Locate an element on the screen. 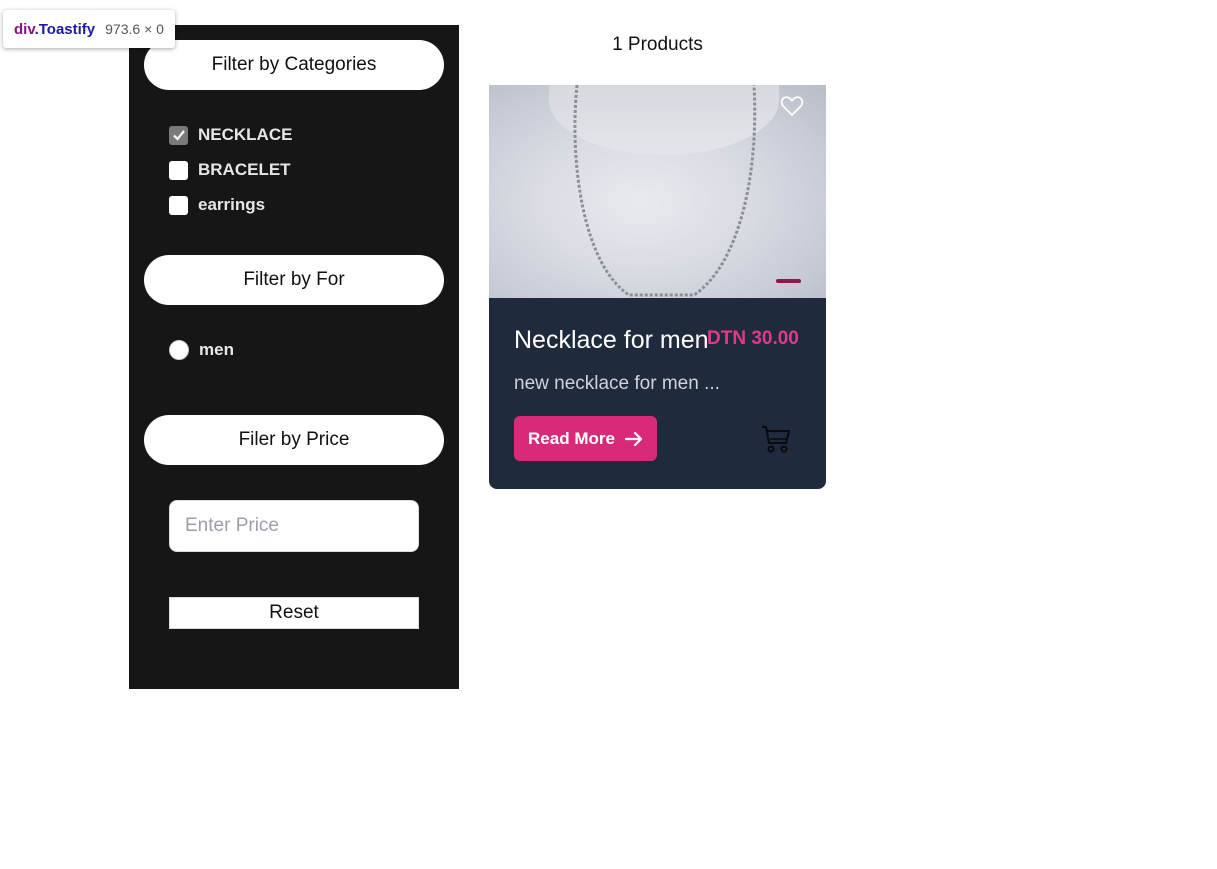 This screenshot has height=869, width=1217. category-option-necklace: NECKLACE is located at coordinates (230, 135).